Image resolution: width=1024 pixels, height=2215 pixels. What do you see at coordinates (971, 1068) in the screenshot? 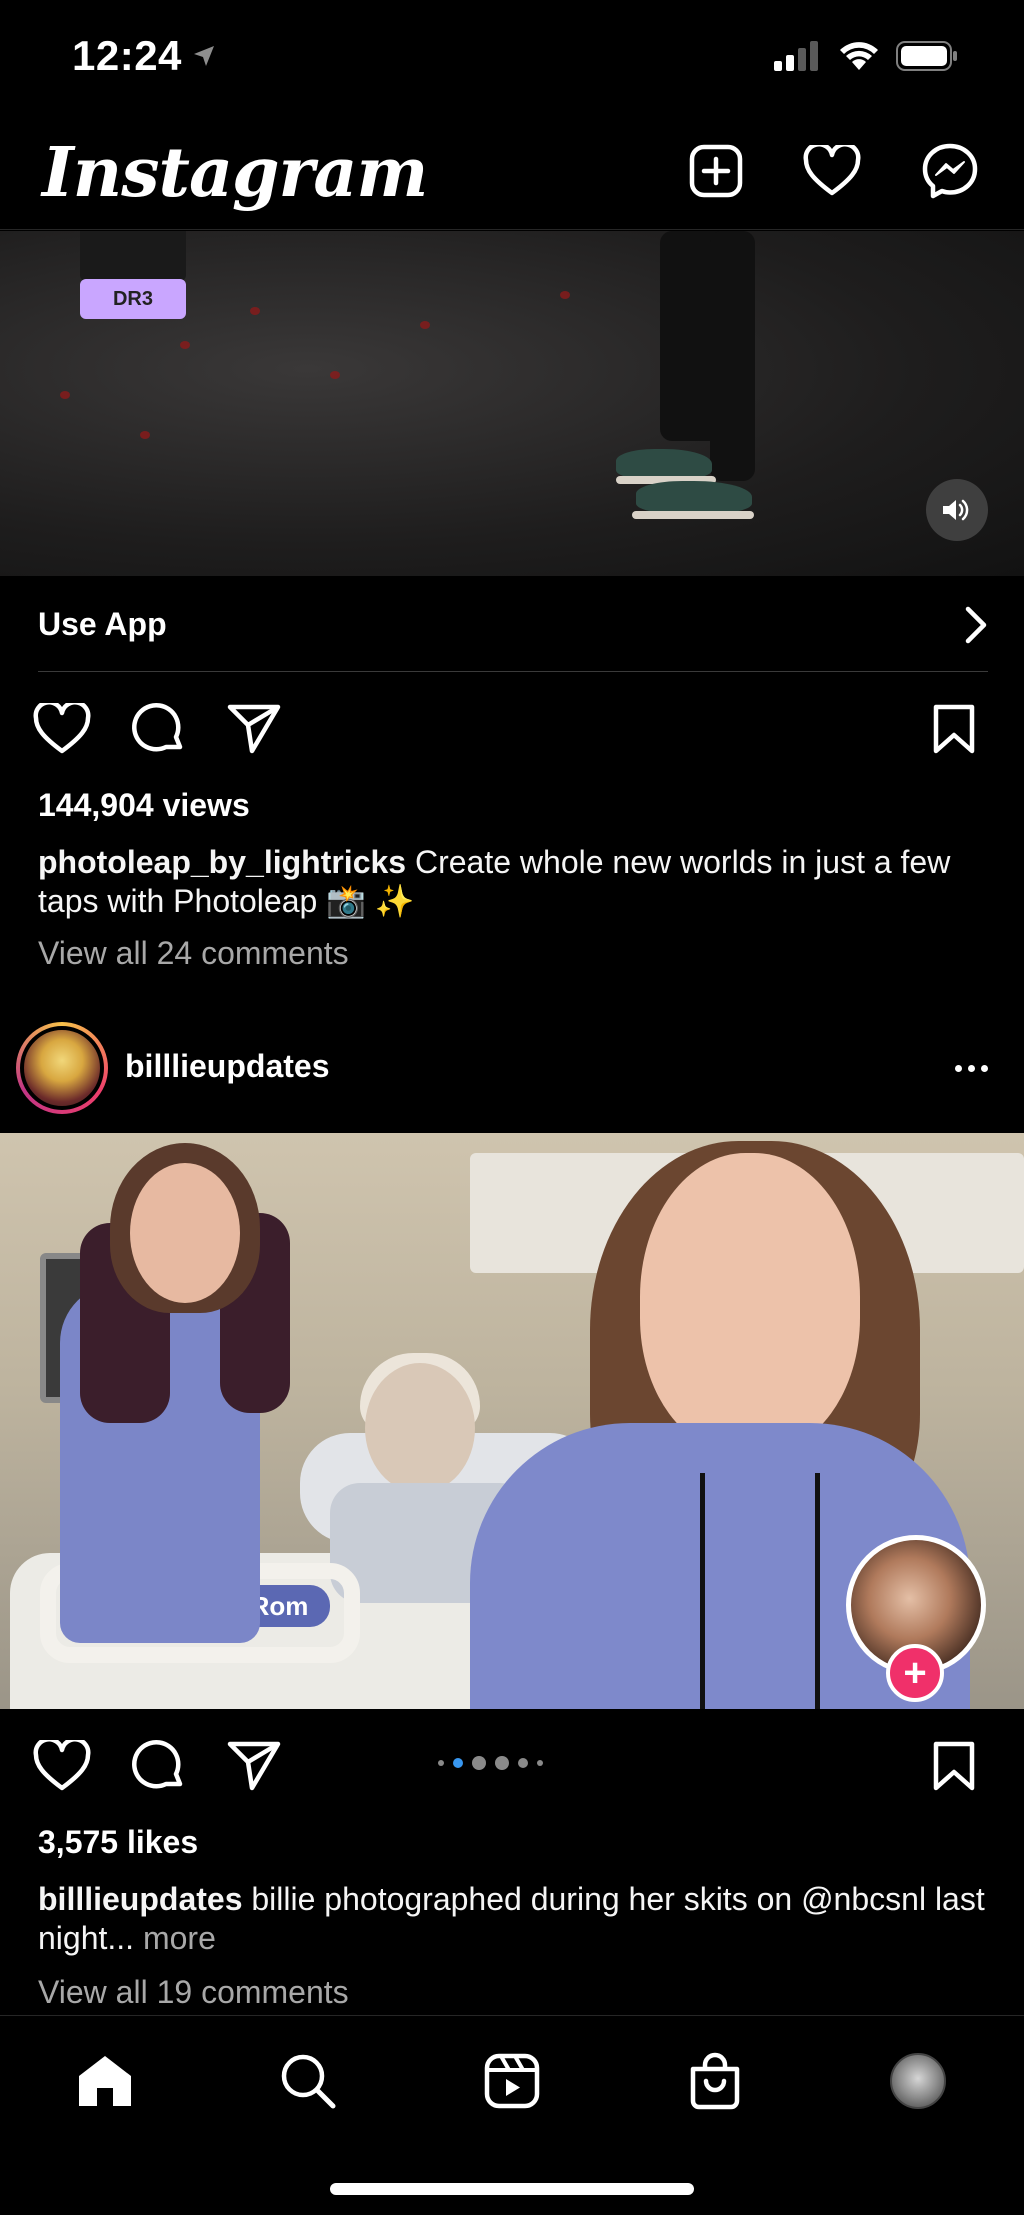
I see `more-icon` at bounding box center [971, 1068].